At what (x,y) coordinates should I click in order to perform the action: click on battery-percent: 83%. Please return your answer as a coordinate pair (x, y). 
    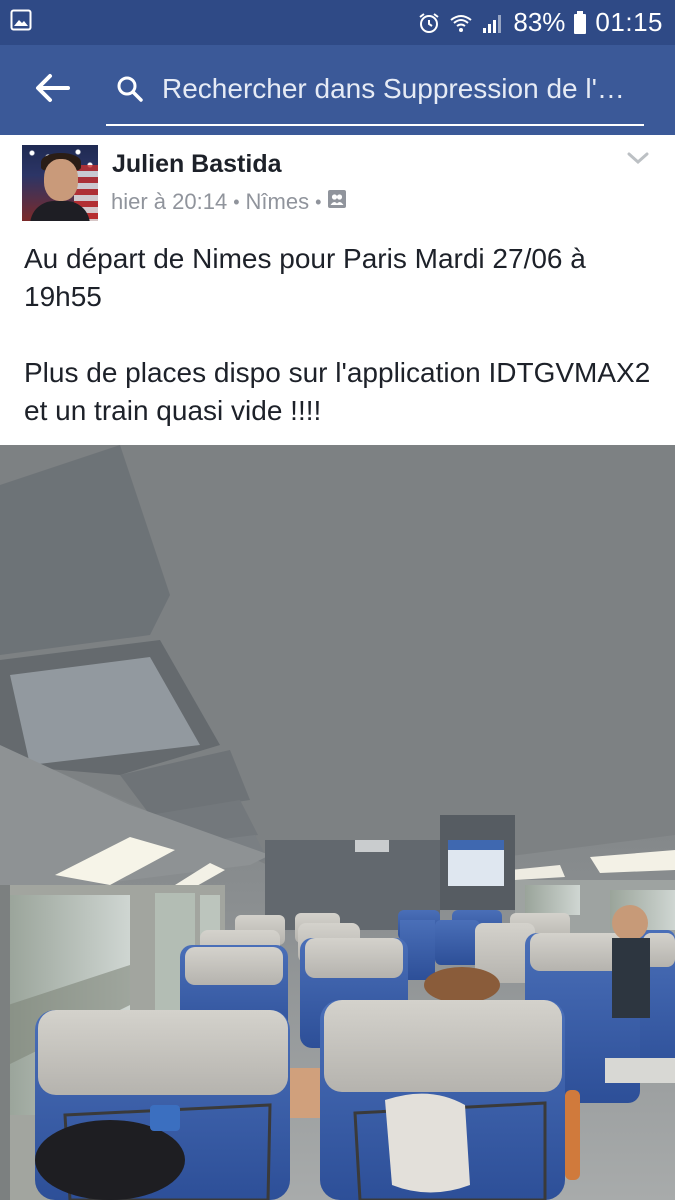
    Looking at the image, I should click on (539, 22).